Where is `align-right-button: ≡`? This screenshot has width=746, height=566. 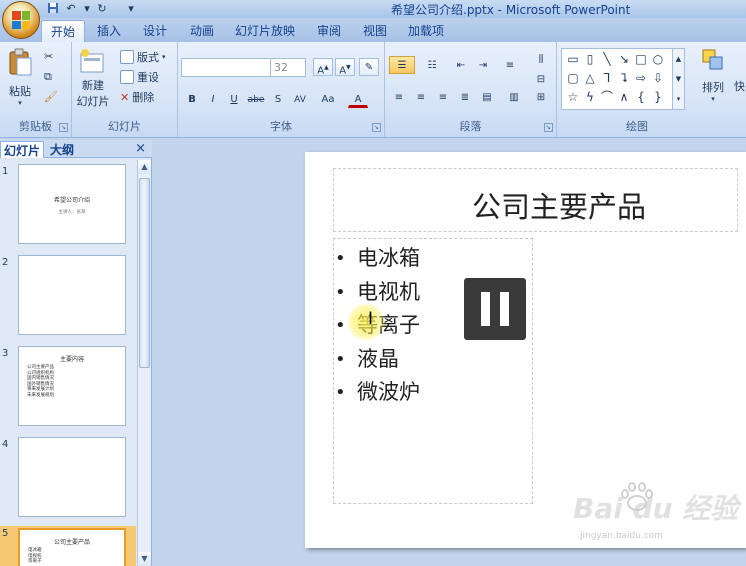
align-right-button: ≡ is located at coordinates (443, 97).